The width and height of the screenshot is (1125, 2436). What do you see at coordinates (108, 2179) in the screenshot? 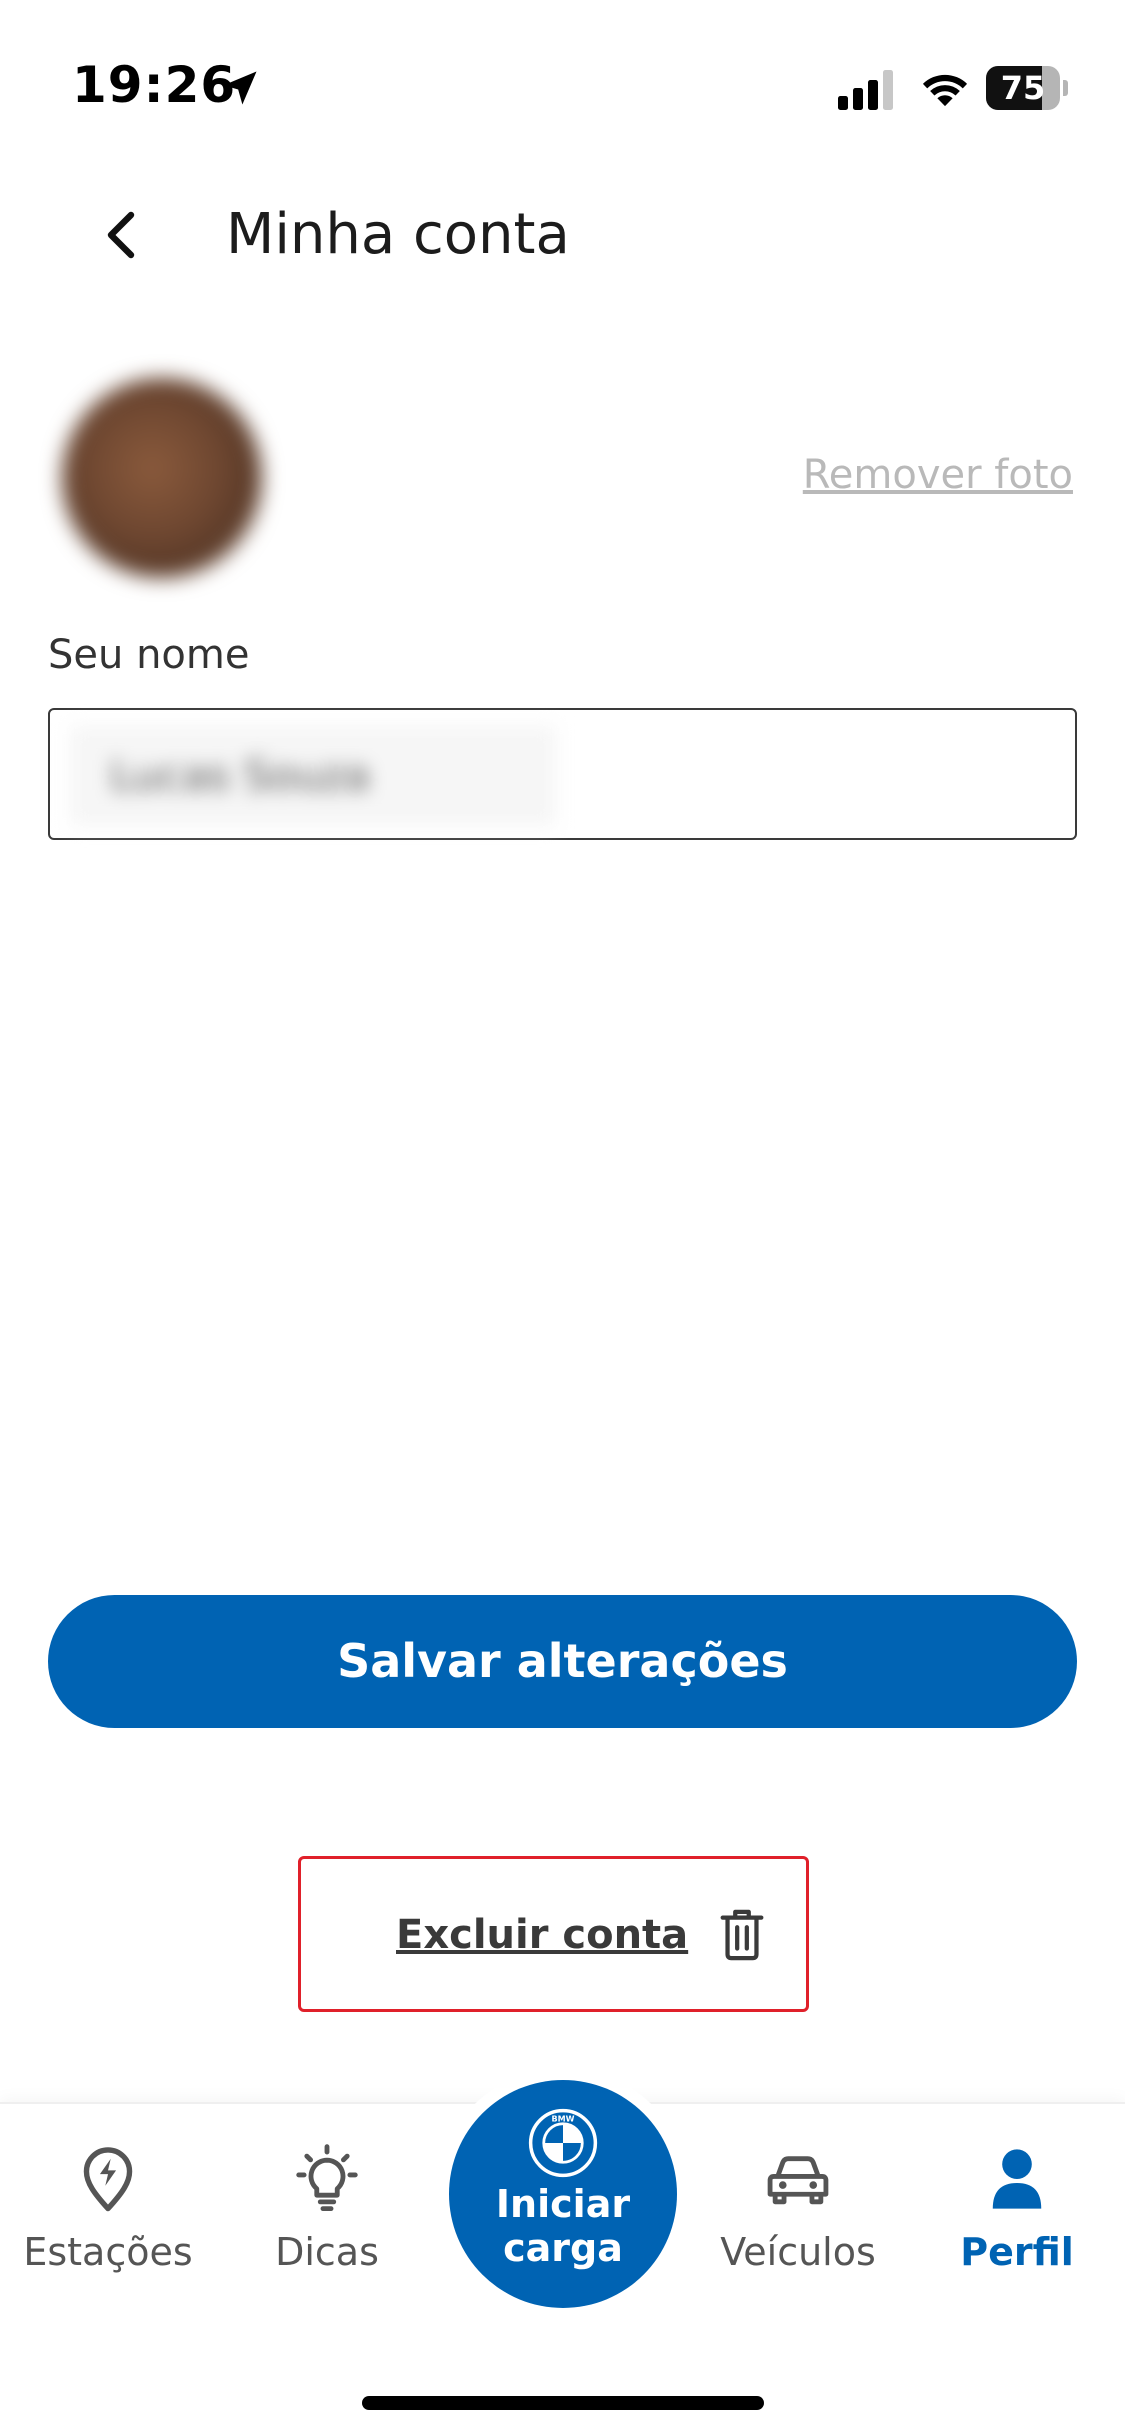
I see `charging-location-icon` at bounding box center [108, 2179].